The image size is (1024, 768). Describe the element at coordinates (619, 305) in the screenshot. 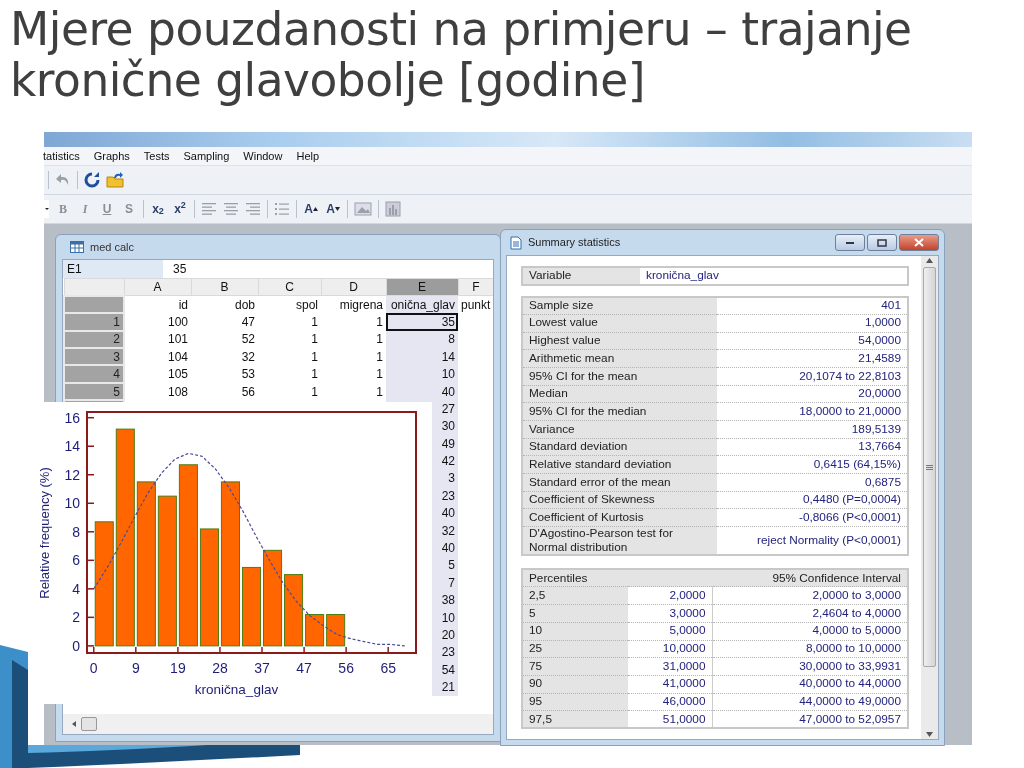

I see `stat-label: Sample size` at that location.